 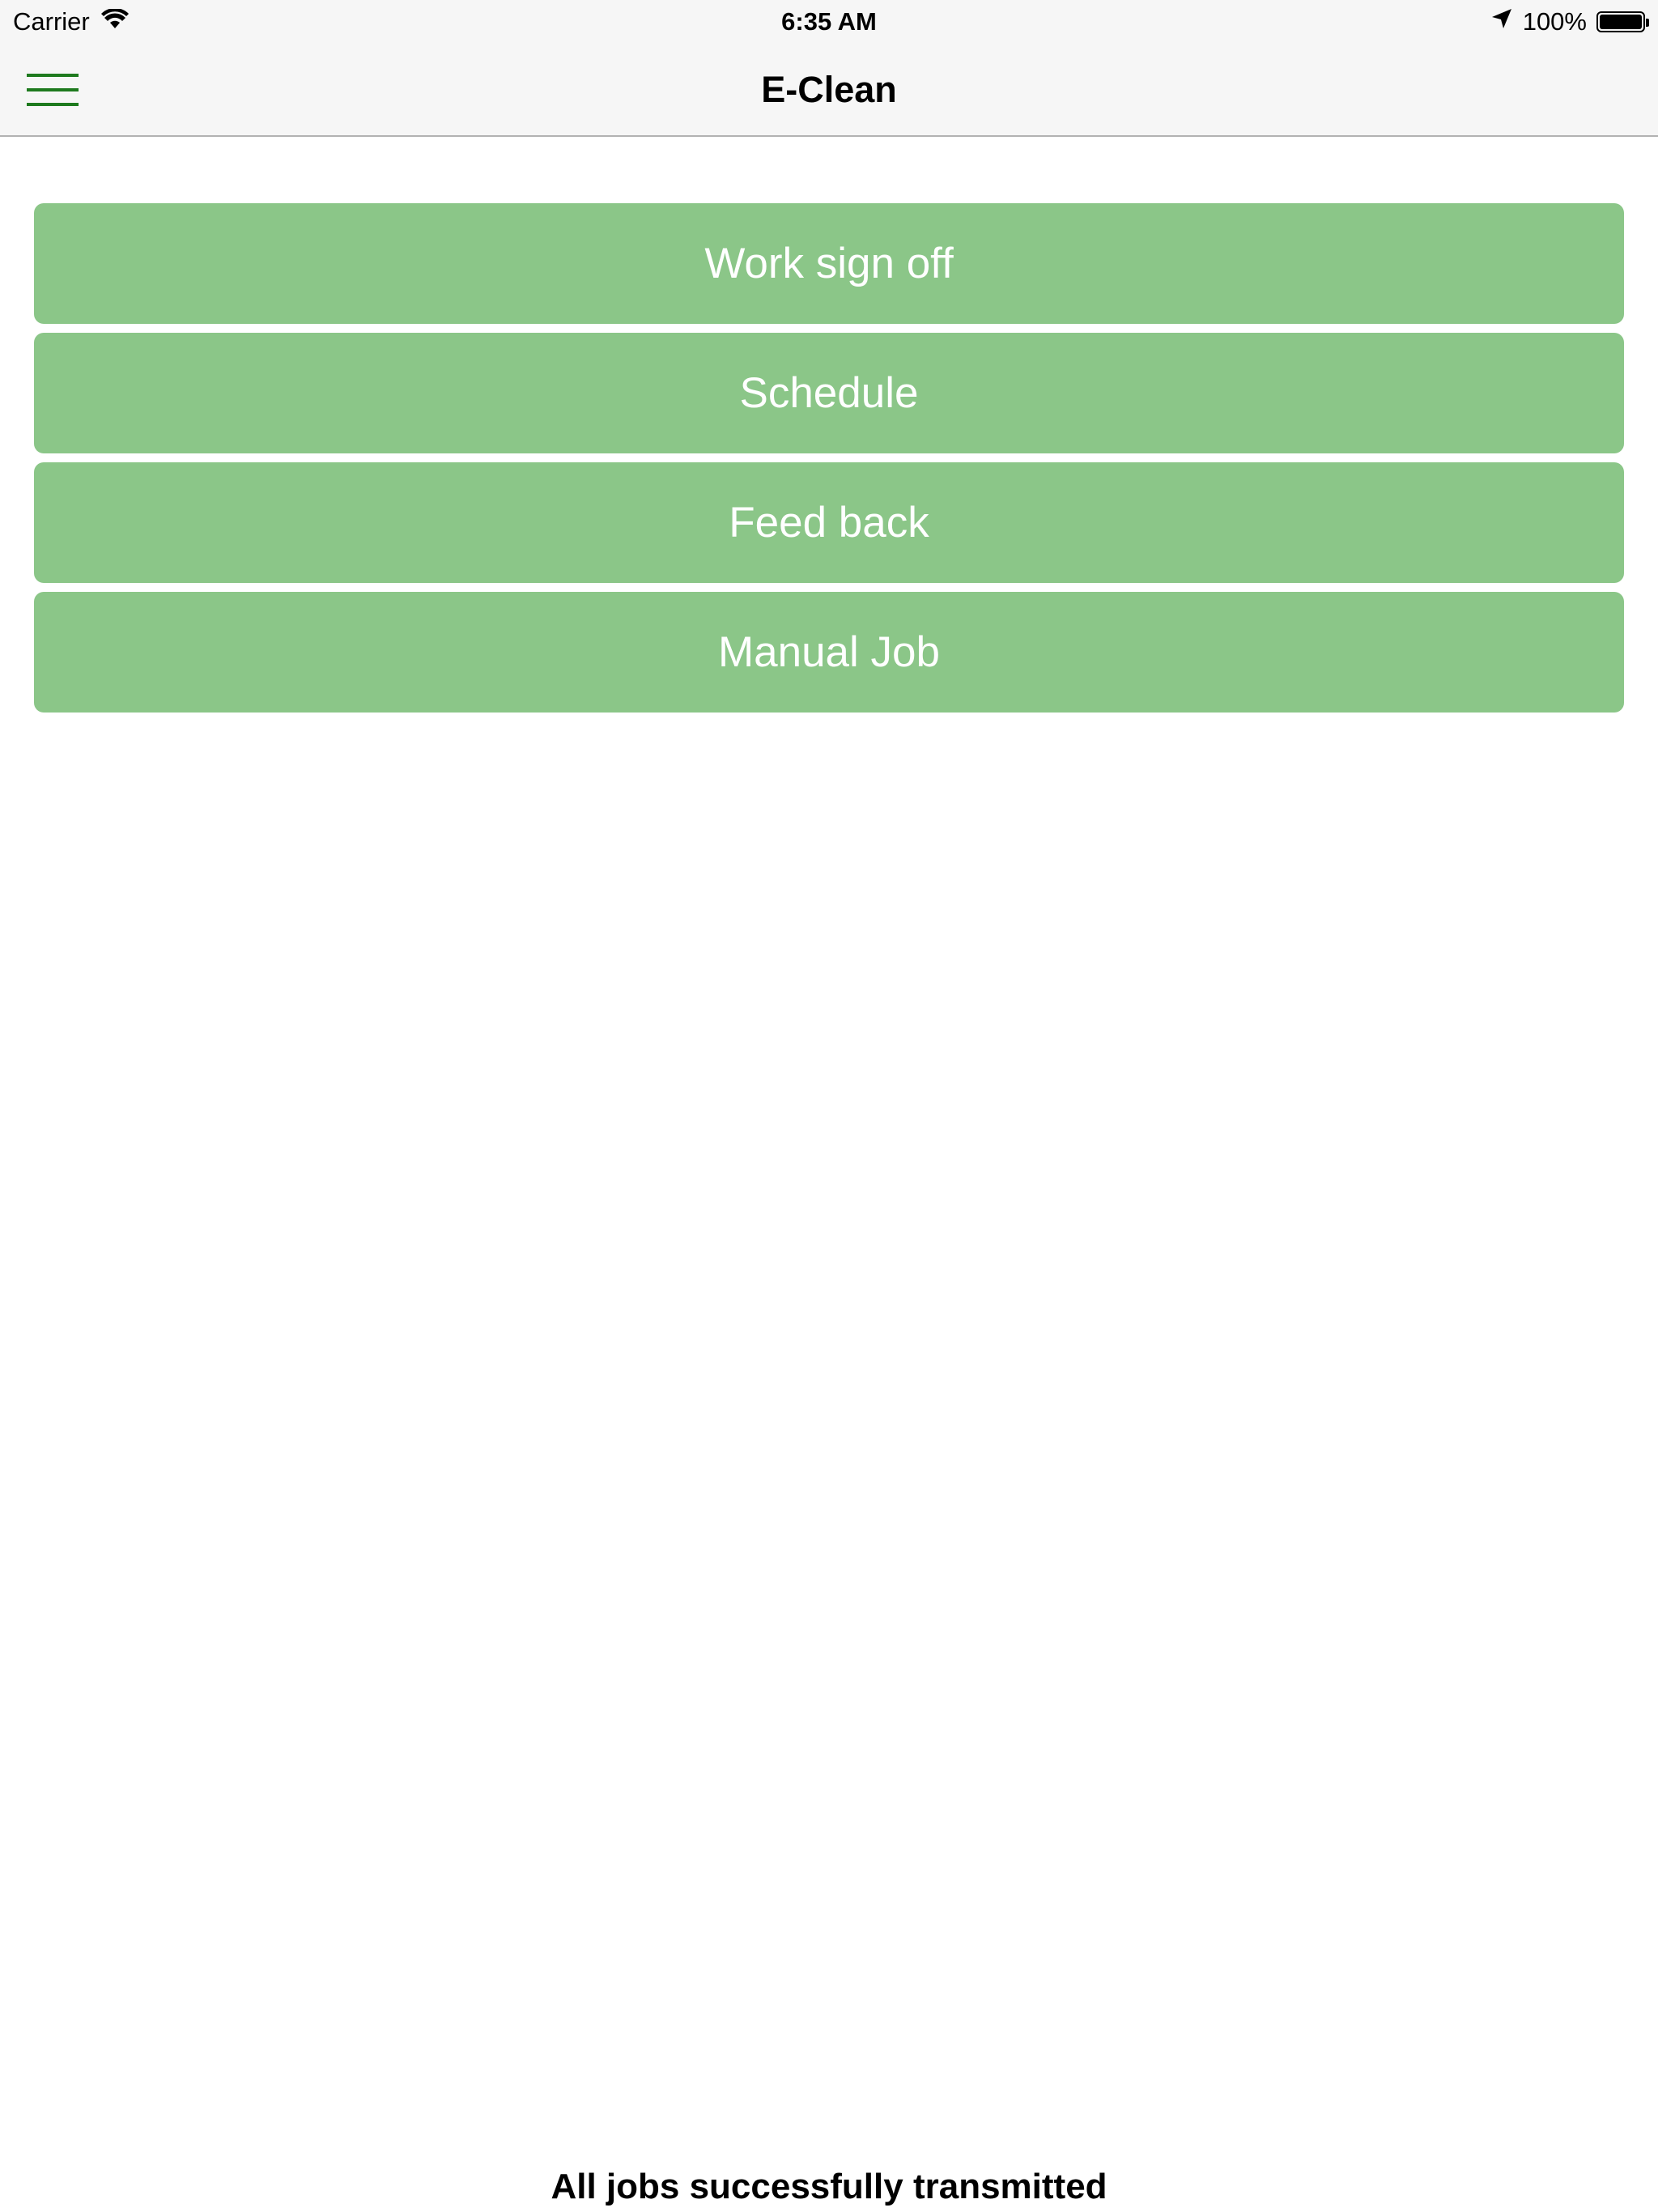 I want to click on transmission-status-text: All jobs successfully transmitted, so click(x=829, y=2186).